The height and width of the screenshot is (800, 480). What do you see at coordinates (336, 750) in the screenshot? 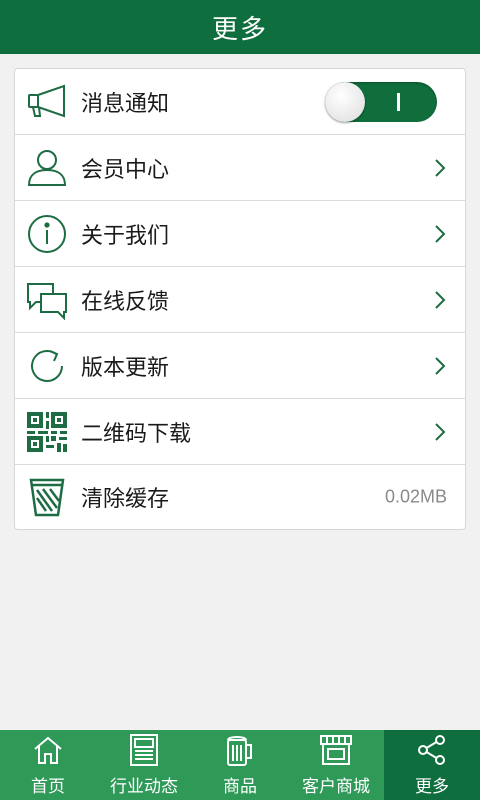
I see `storefront-icon` at bounding box center [336, 750].